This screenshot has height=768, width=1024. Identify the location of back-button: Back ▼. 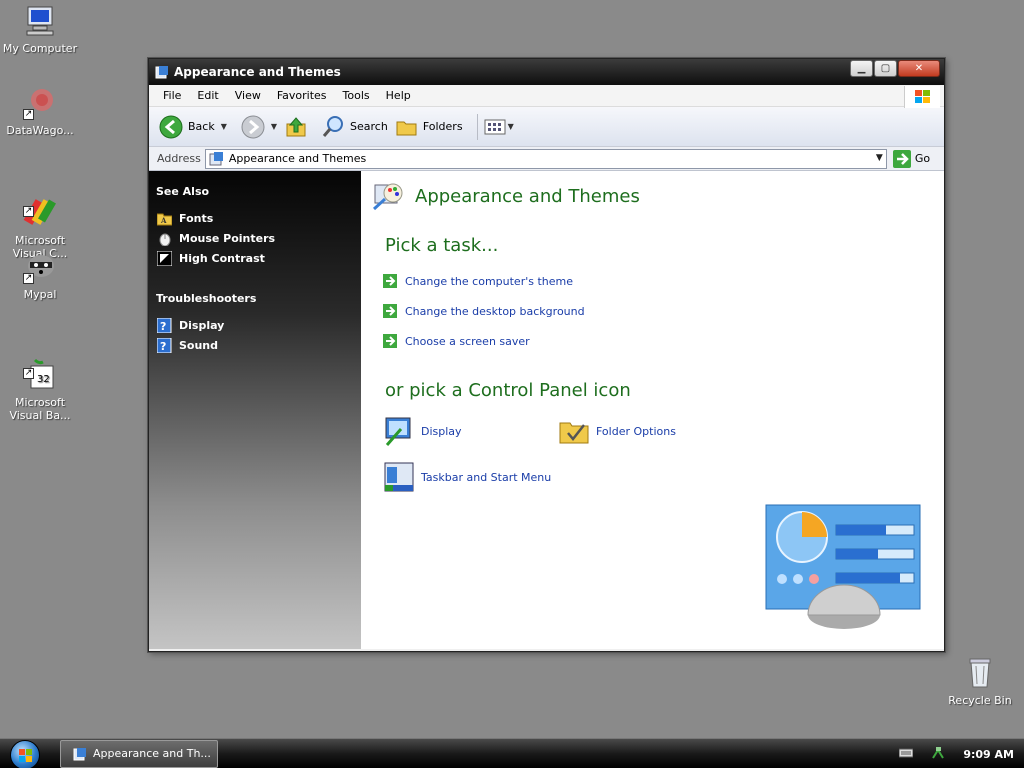
(193, 127).